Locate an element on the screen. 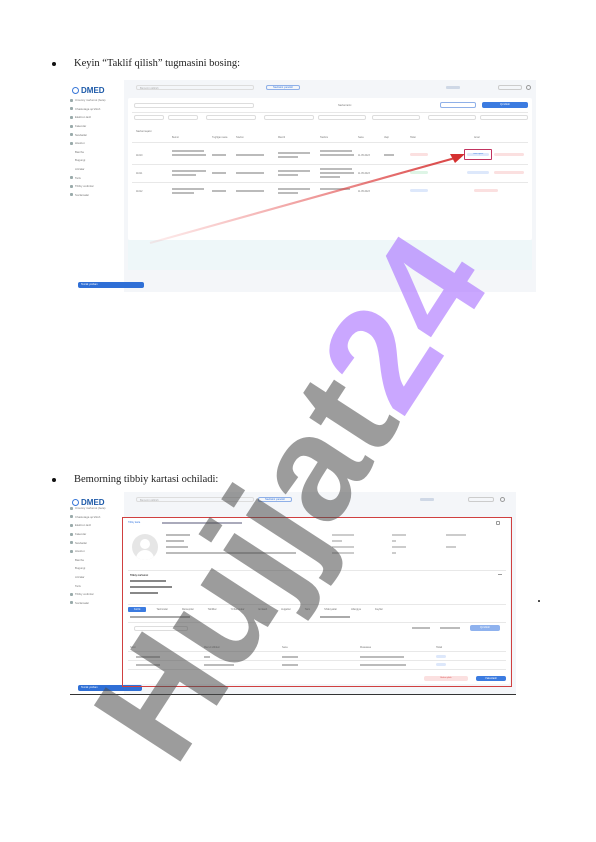  sidebar-item: Umumiy ma'lumot (beta) is located at coordinates (87, 508).